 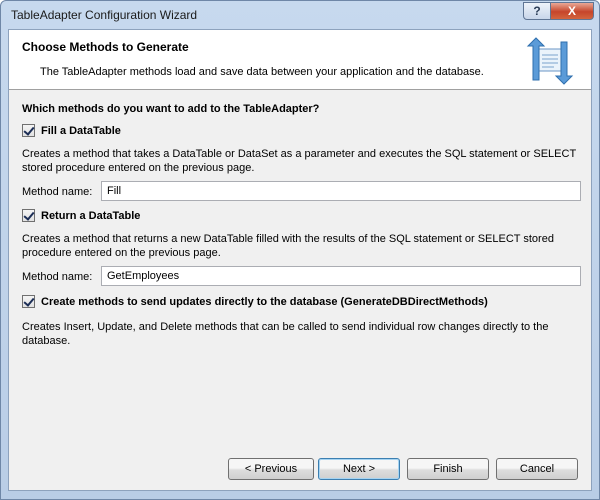 I want to click on help-button: ?, so click(x=537, y=11).